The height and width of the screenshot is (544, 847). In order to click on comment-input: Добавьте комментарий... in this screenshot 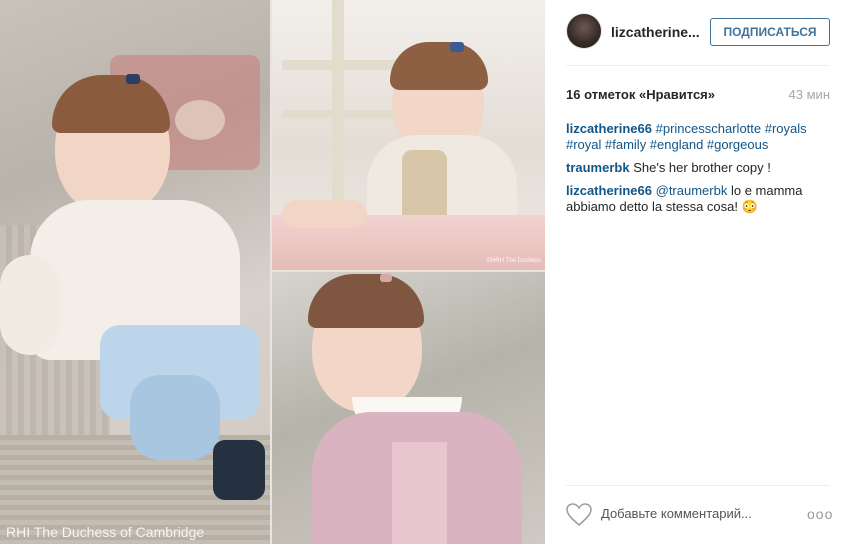, I will do `click(676, 513)`.